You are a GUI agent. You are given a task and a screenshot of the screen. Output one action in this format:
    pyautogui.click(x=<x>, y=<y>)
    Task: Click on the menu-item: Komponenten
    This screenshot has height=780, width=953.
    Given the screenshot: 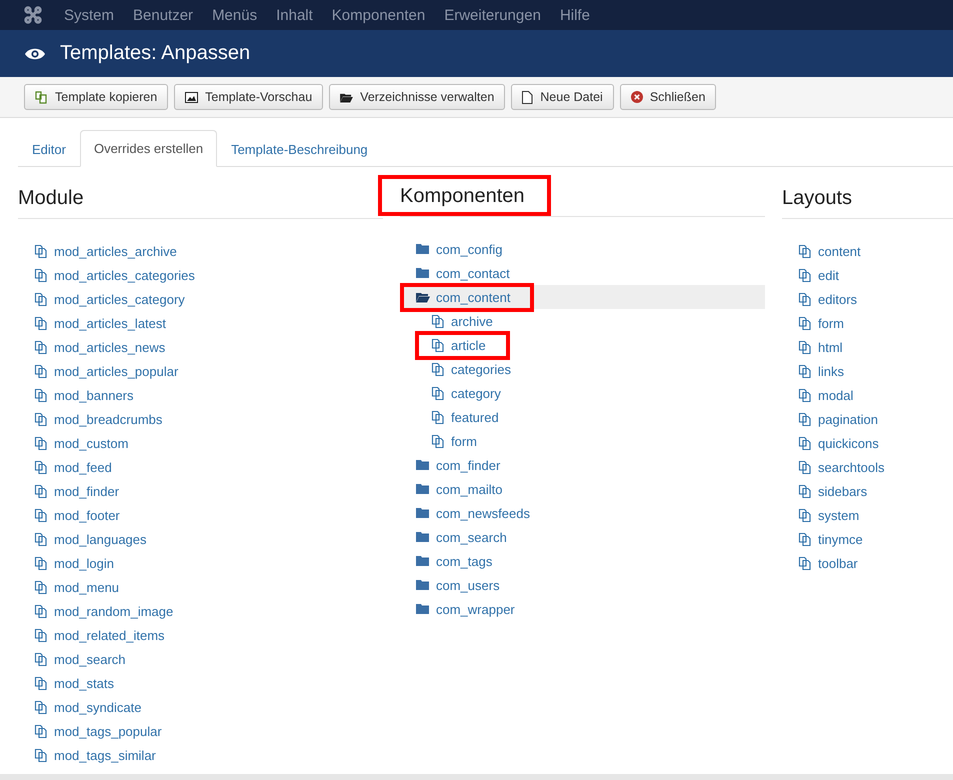 What is the action you would take?
    pyautogui.click(x=379, y=15)
    